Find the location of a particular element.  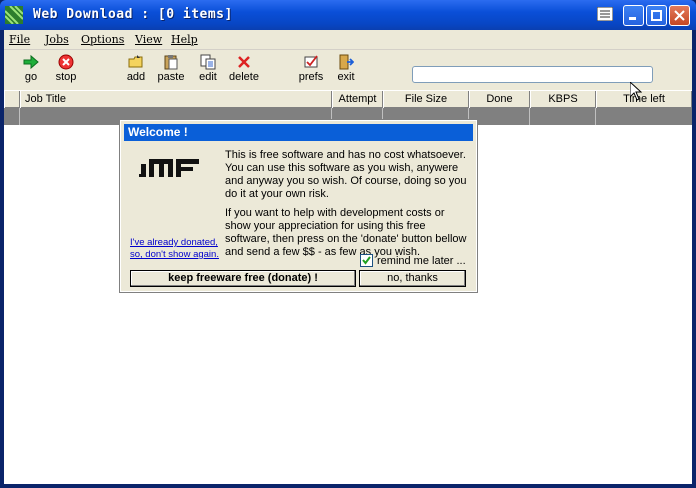

menu-file: File is located at coordinates (19, 39).